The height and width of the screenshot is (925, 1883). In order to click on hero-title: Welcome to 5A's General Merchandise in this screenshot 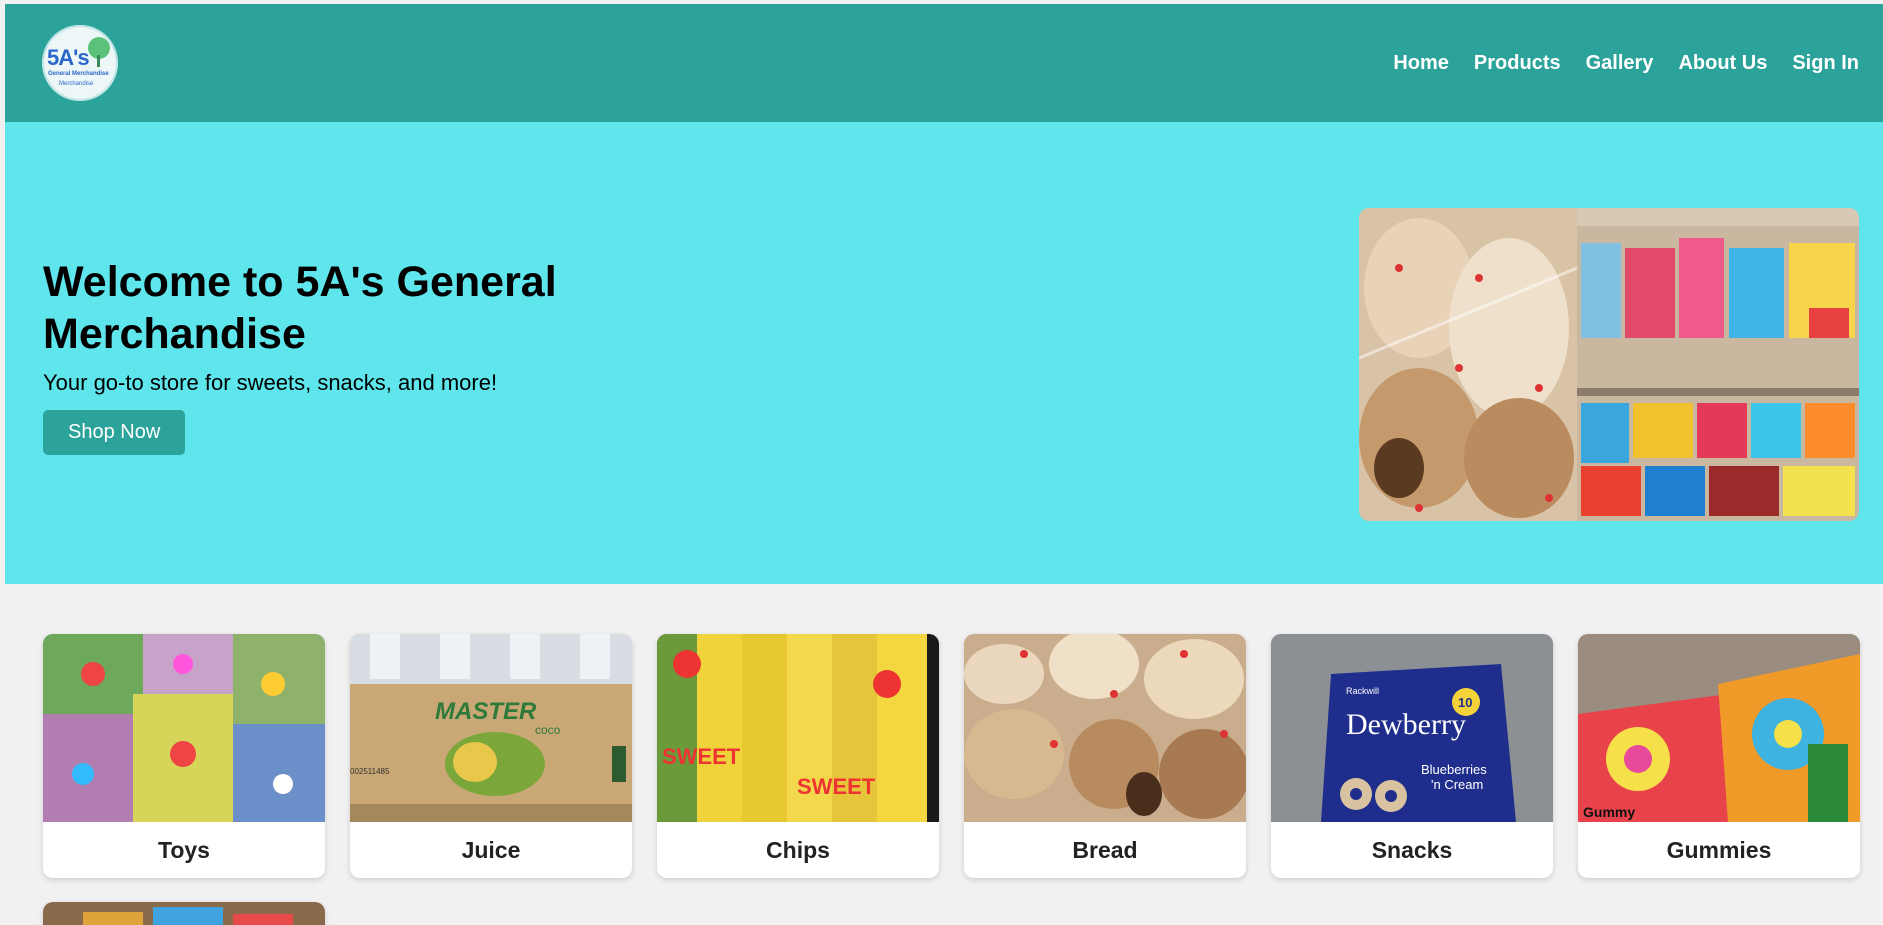, I will do `click(300, 308)`.